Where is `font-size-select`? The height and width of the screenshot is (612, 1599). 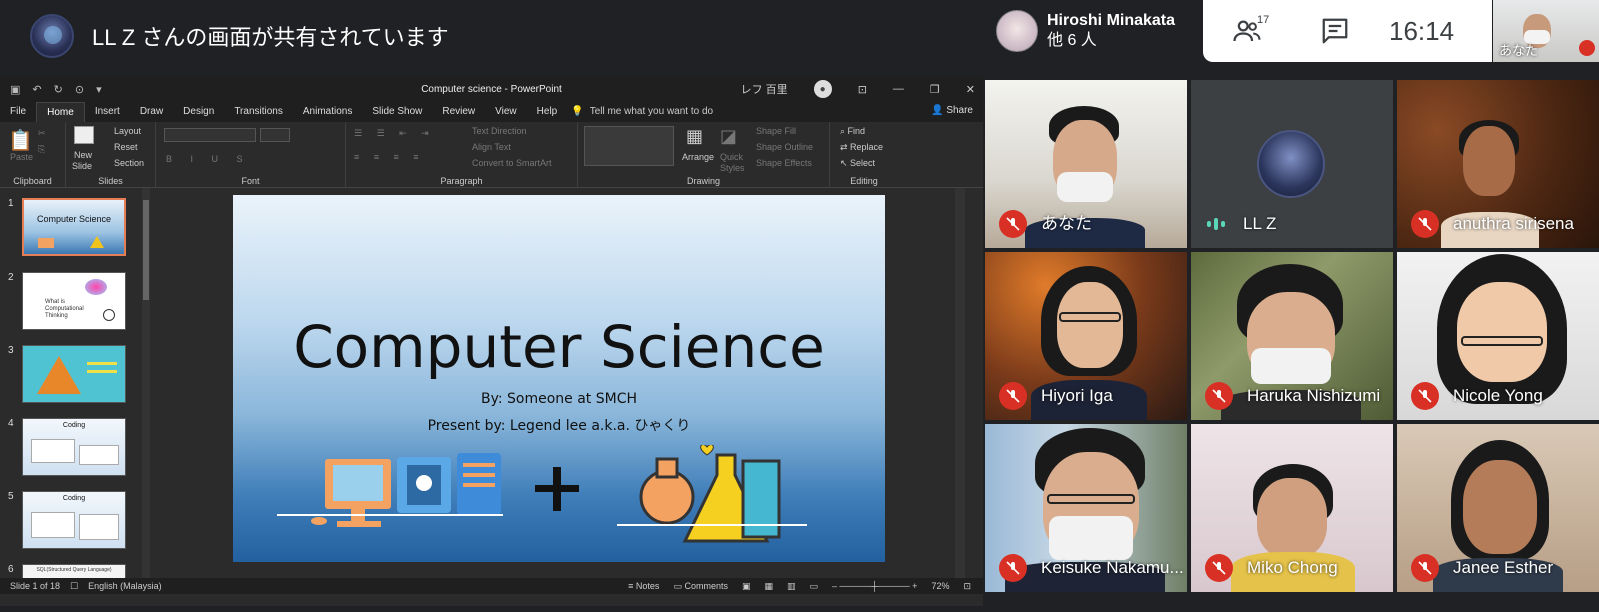
font-size-select is located at coordinates (275, 135).